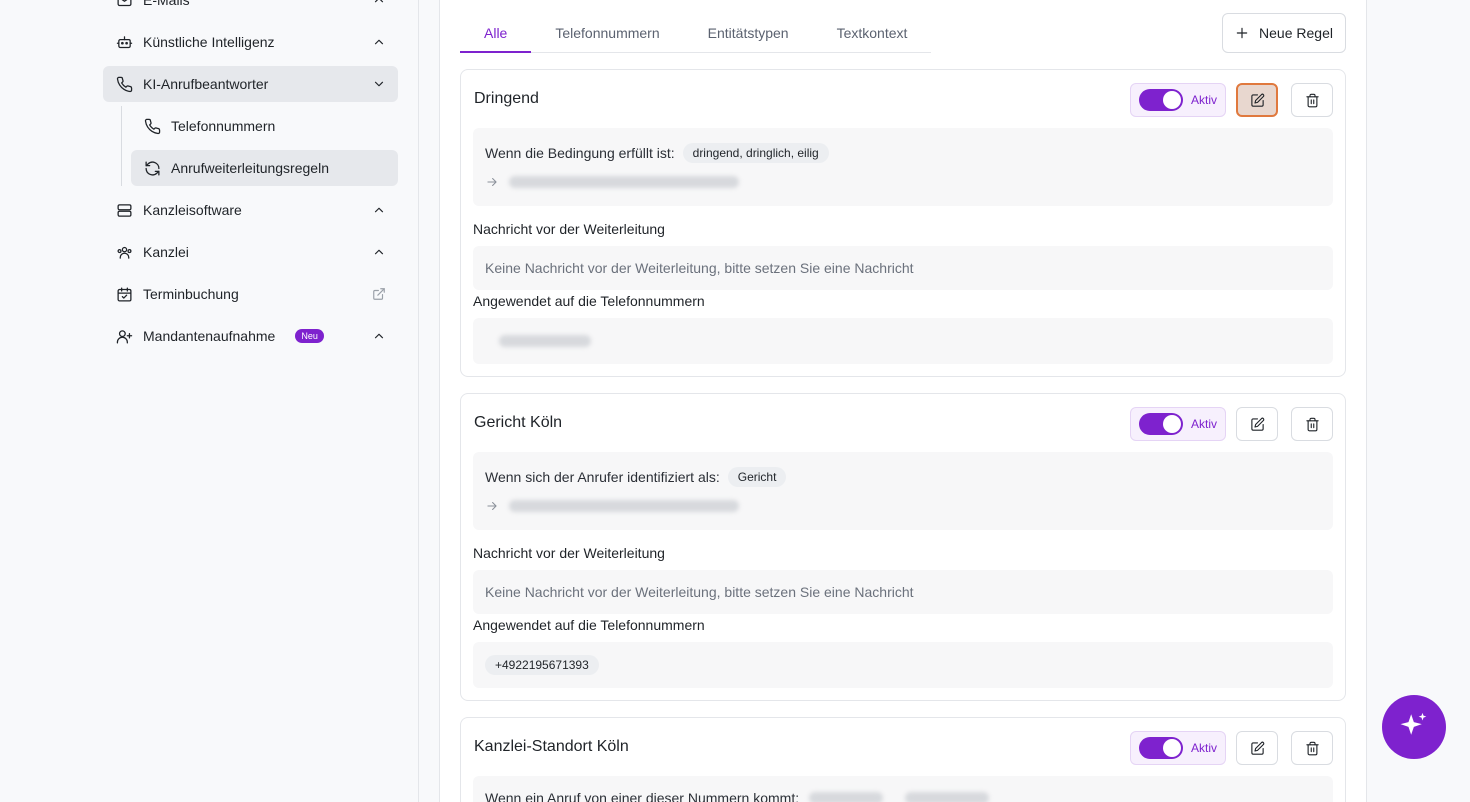 The height and width of the screenshot is (802, 1470). What do you see at coordinates (1242, 33) in the screenshot?
I see `plus-icon` at bounding box center [1242, 33].